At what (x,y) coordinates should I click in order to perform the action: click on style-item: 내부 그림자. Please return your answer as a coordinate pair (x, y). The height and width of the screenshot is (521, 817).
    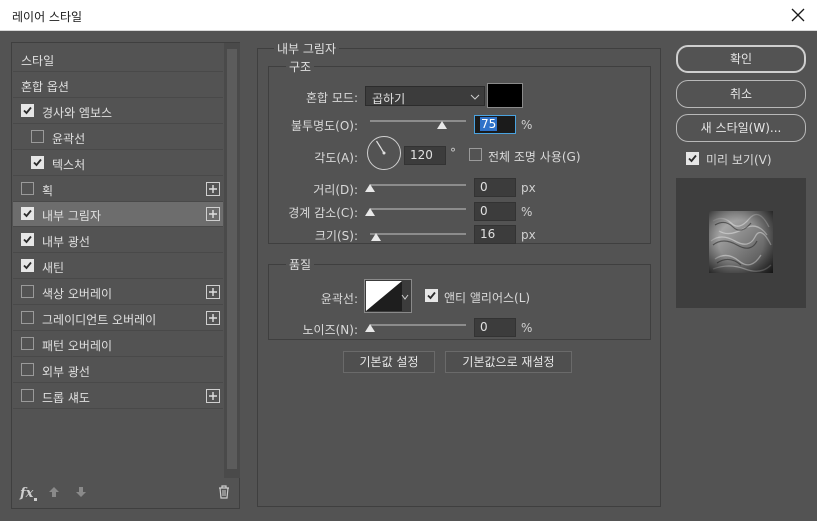
    Looking at the image, I should click on (118, 215).